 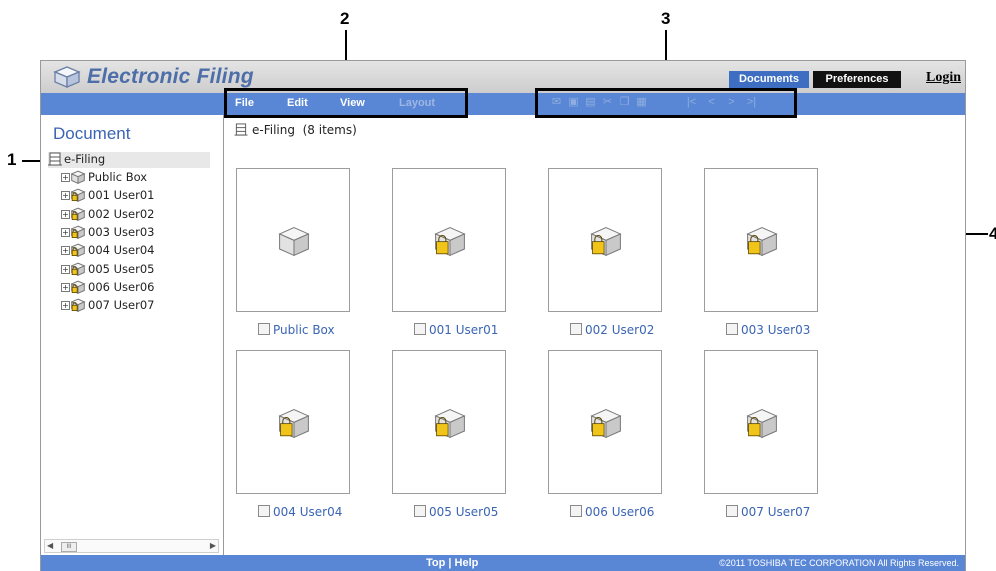 I want to click on tree-item-label: 005 User05, so click(x=121, y=268).